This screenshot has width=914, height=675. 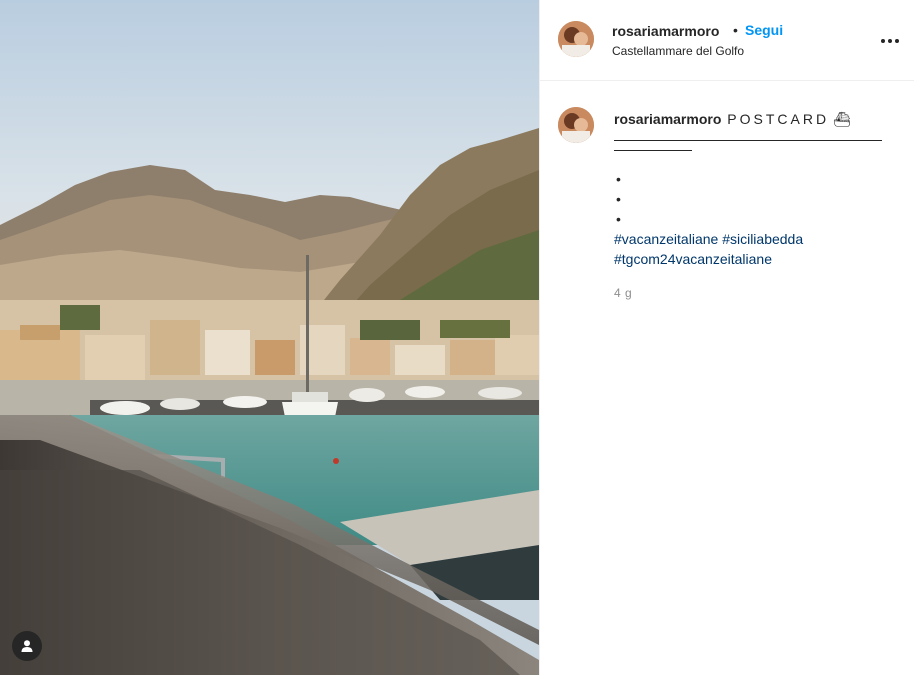 What do you see at coordinates (623, 293) in the screenshot?
I see `post-timestamp: 4 g` at bounding box center [623, 293].